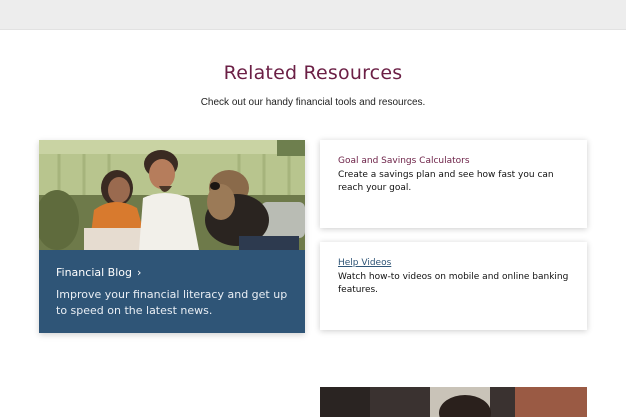  I want to click on blog-title: Financial Blog, so click(94, 272).